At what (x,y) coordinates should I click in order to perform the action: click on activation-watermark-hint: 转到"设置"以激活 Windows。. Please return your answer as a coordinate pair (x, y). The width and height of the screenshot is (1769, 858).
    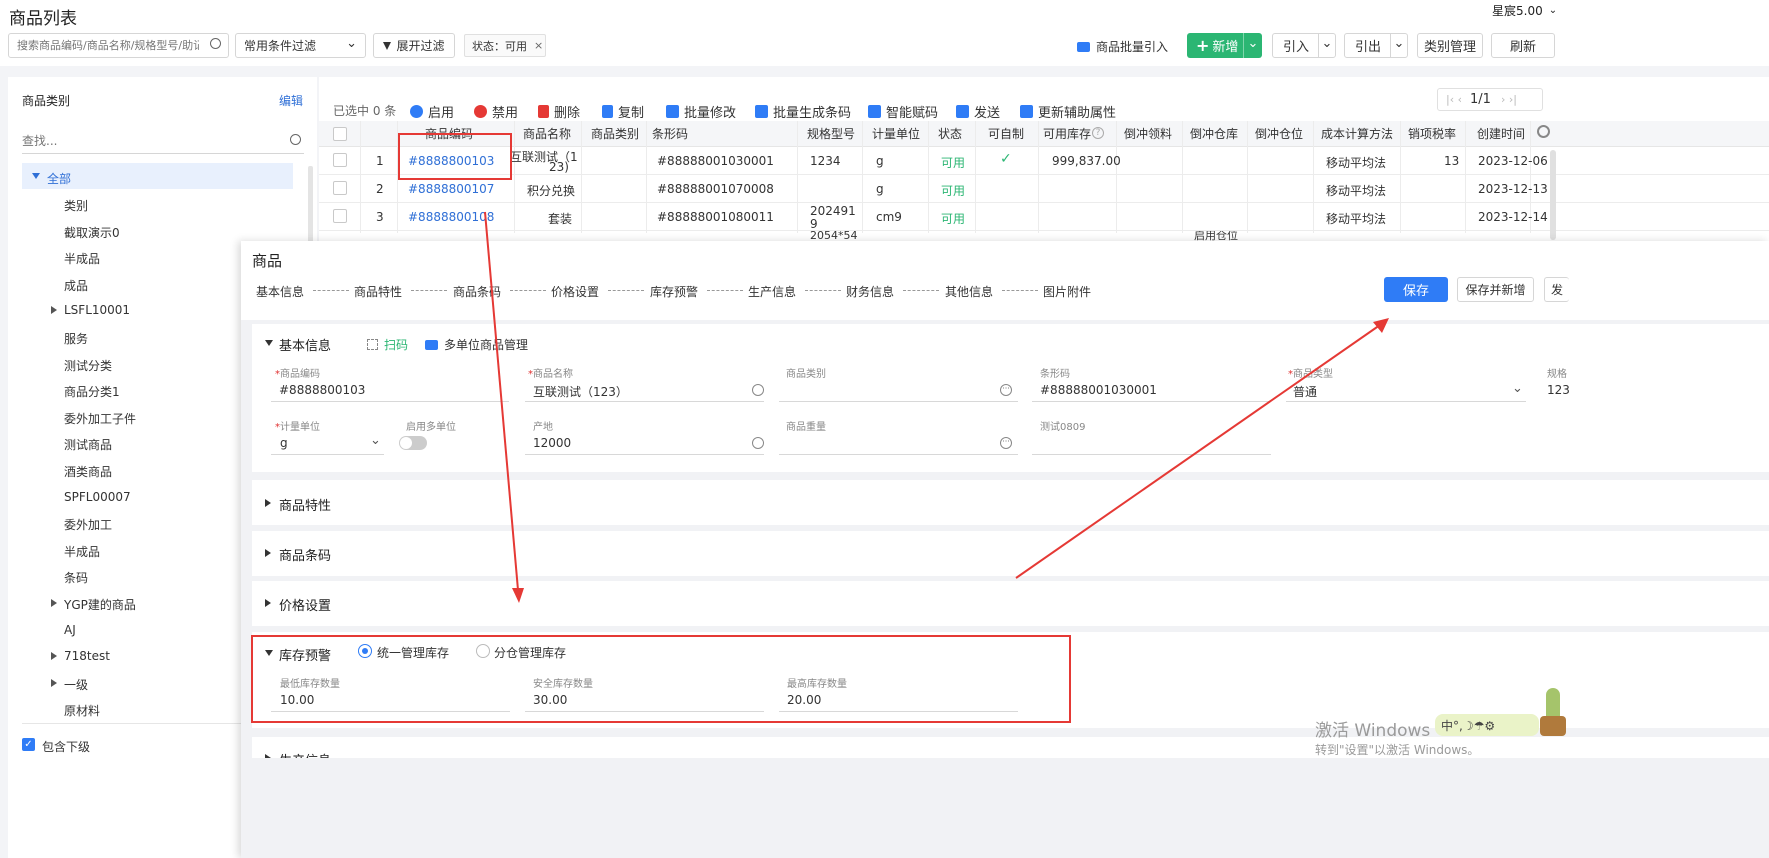
    Looking at the image, I should click on (1397, 750).